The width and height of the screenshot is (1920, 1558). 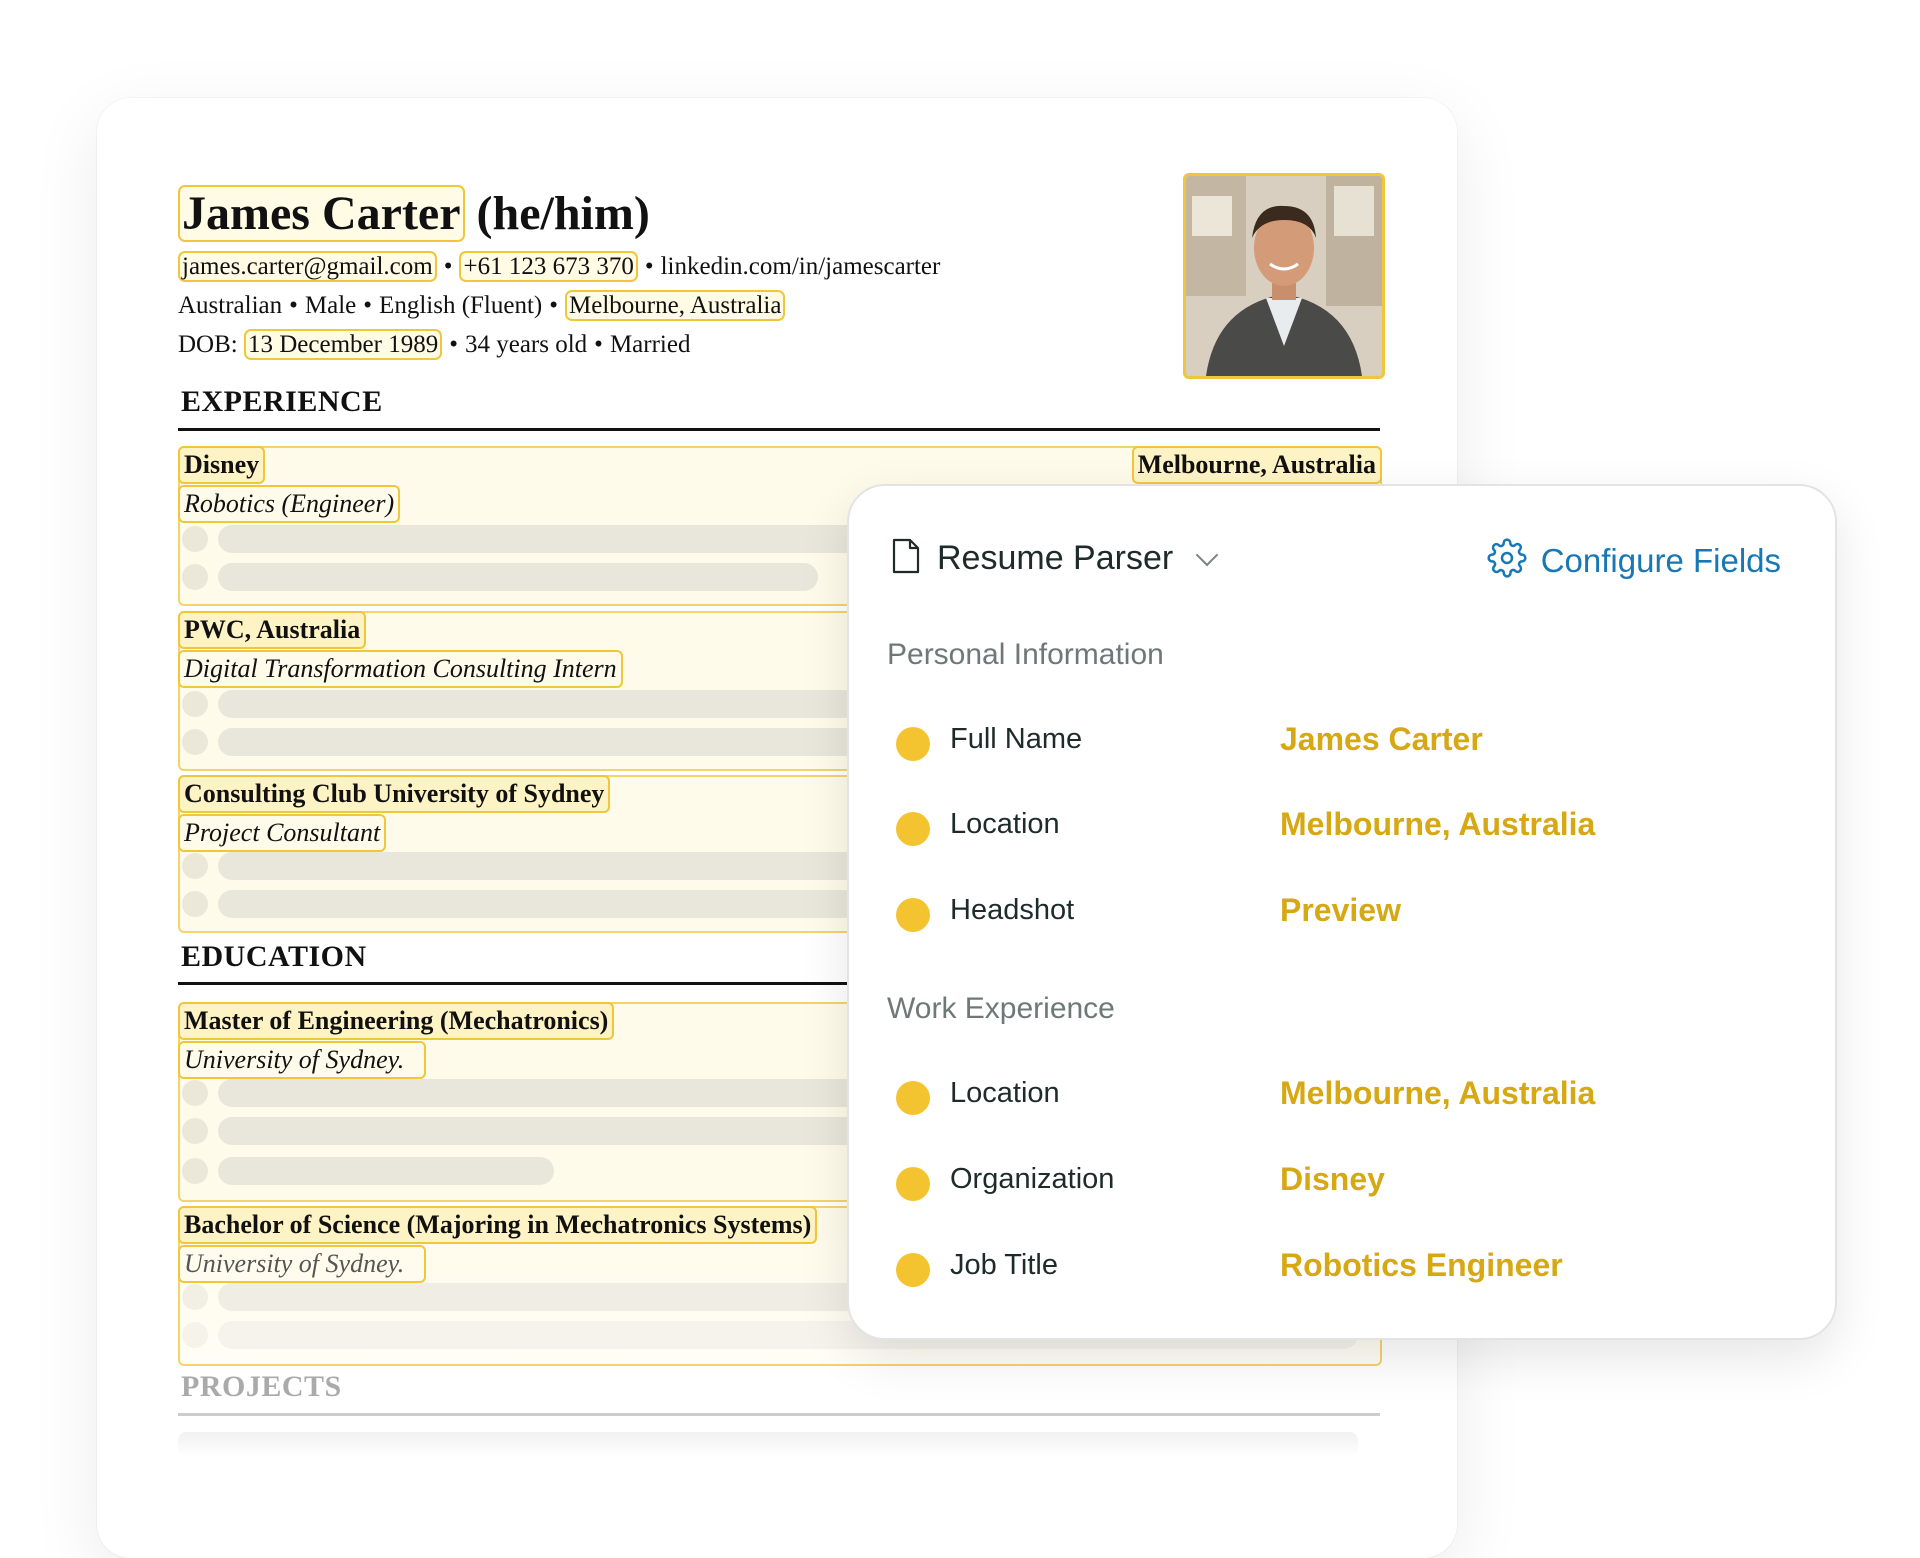 I want to click on chevron-down-icon, so click(x=1207, y=554).